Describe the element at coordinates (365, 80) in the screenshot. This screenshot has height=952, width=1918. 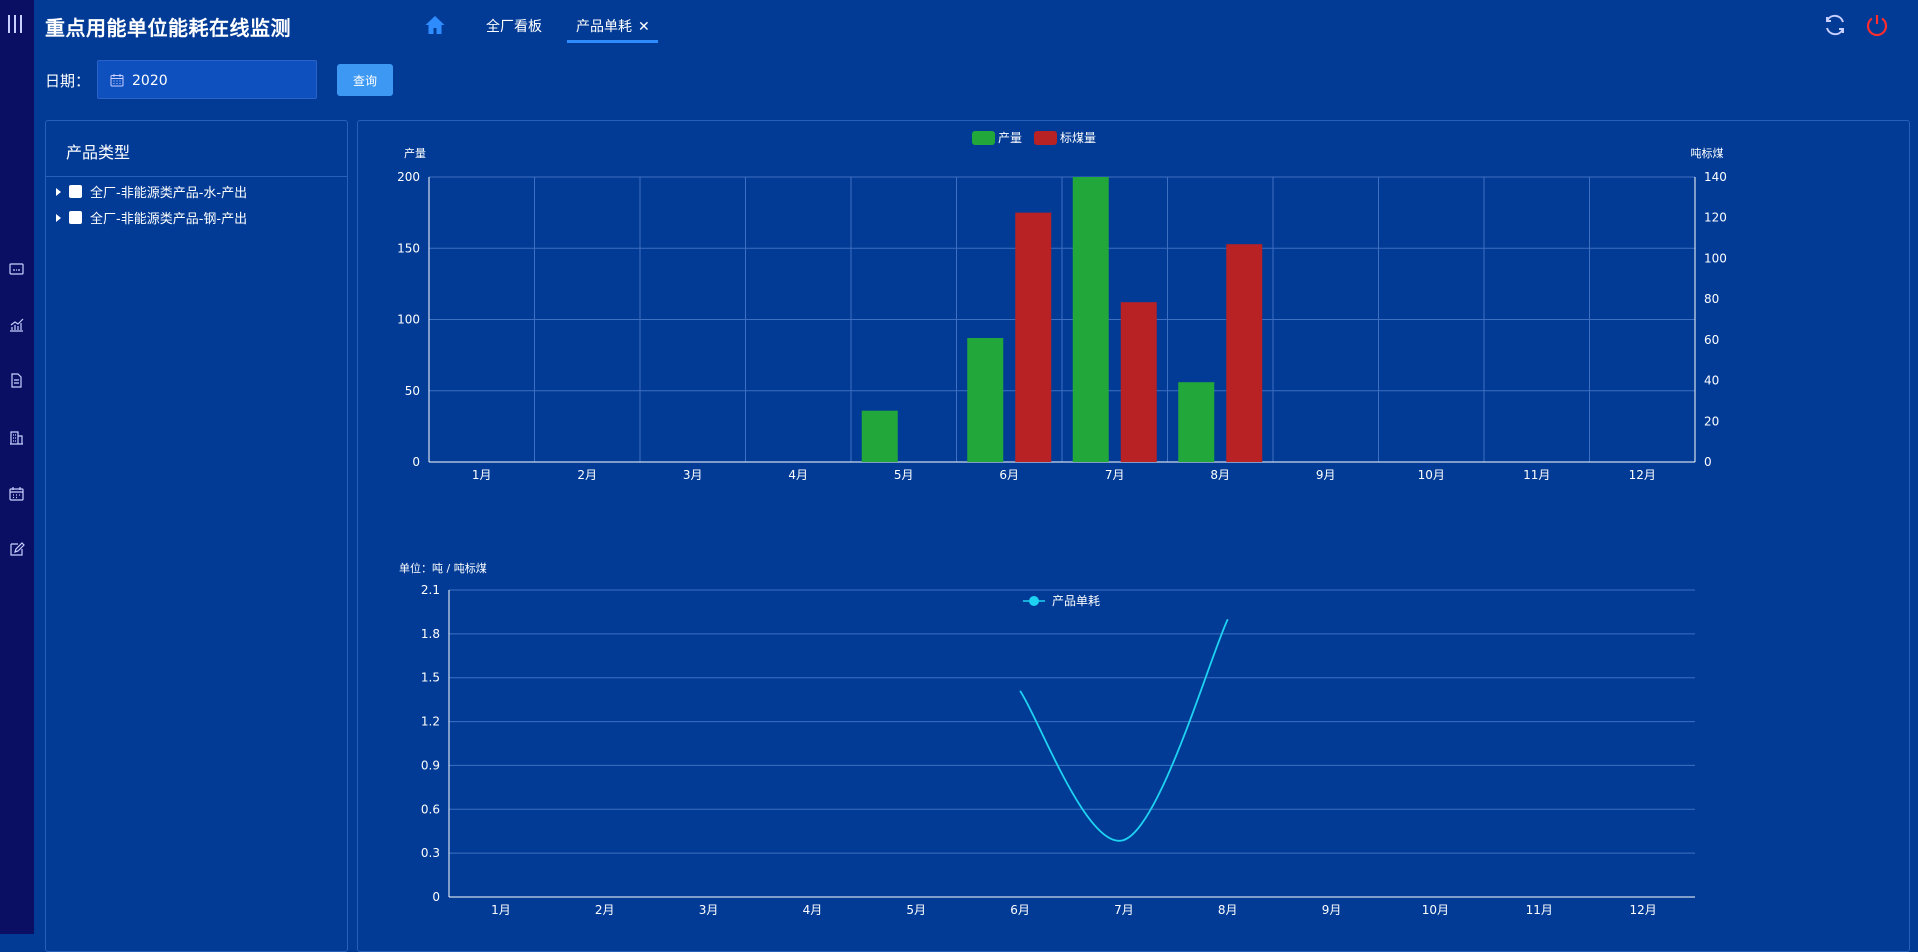
I see `query-button: 查询` at that location.